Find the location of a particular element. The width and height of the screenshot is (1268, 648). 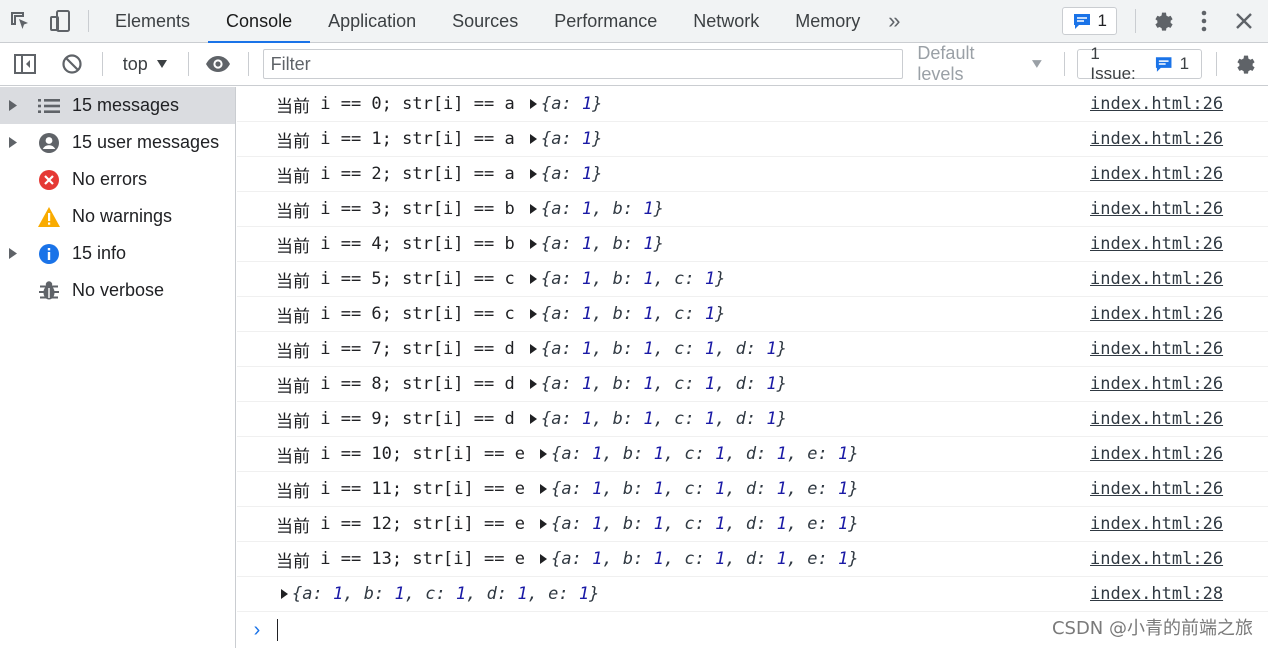

log-text: i == 11; str[i] == e is located at coordinates (423, 489).